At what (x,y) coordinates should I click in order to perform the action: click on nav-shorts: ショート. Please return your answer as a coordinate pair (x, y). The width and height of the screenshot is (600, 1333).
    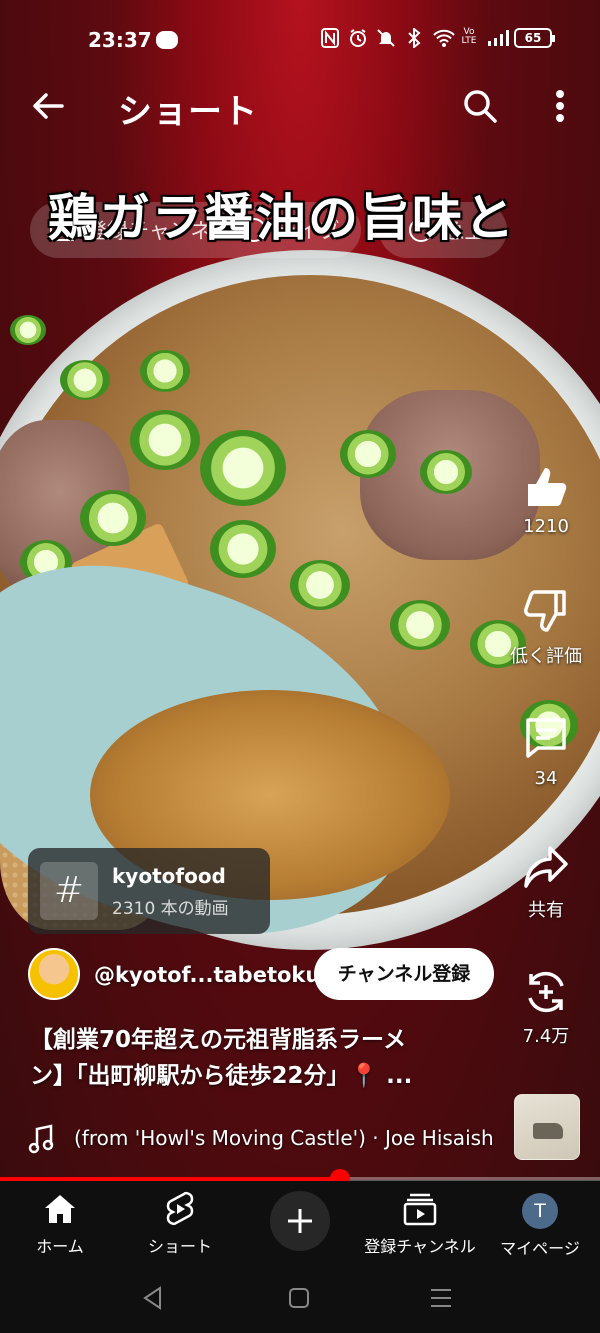
    Looking at the image, I should click on (180, 1222).